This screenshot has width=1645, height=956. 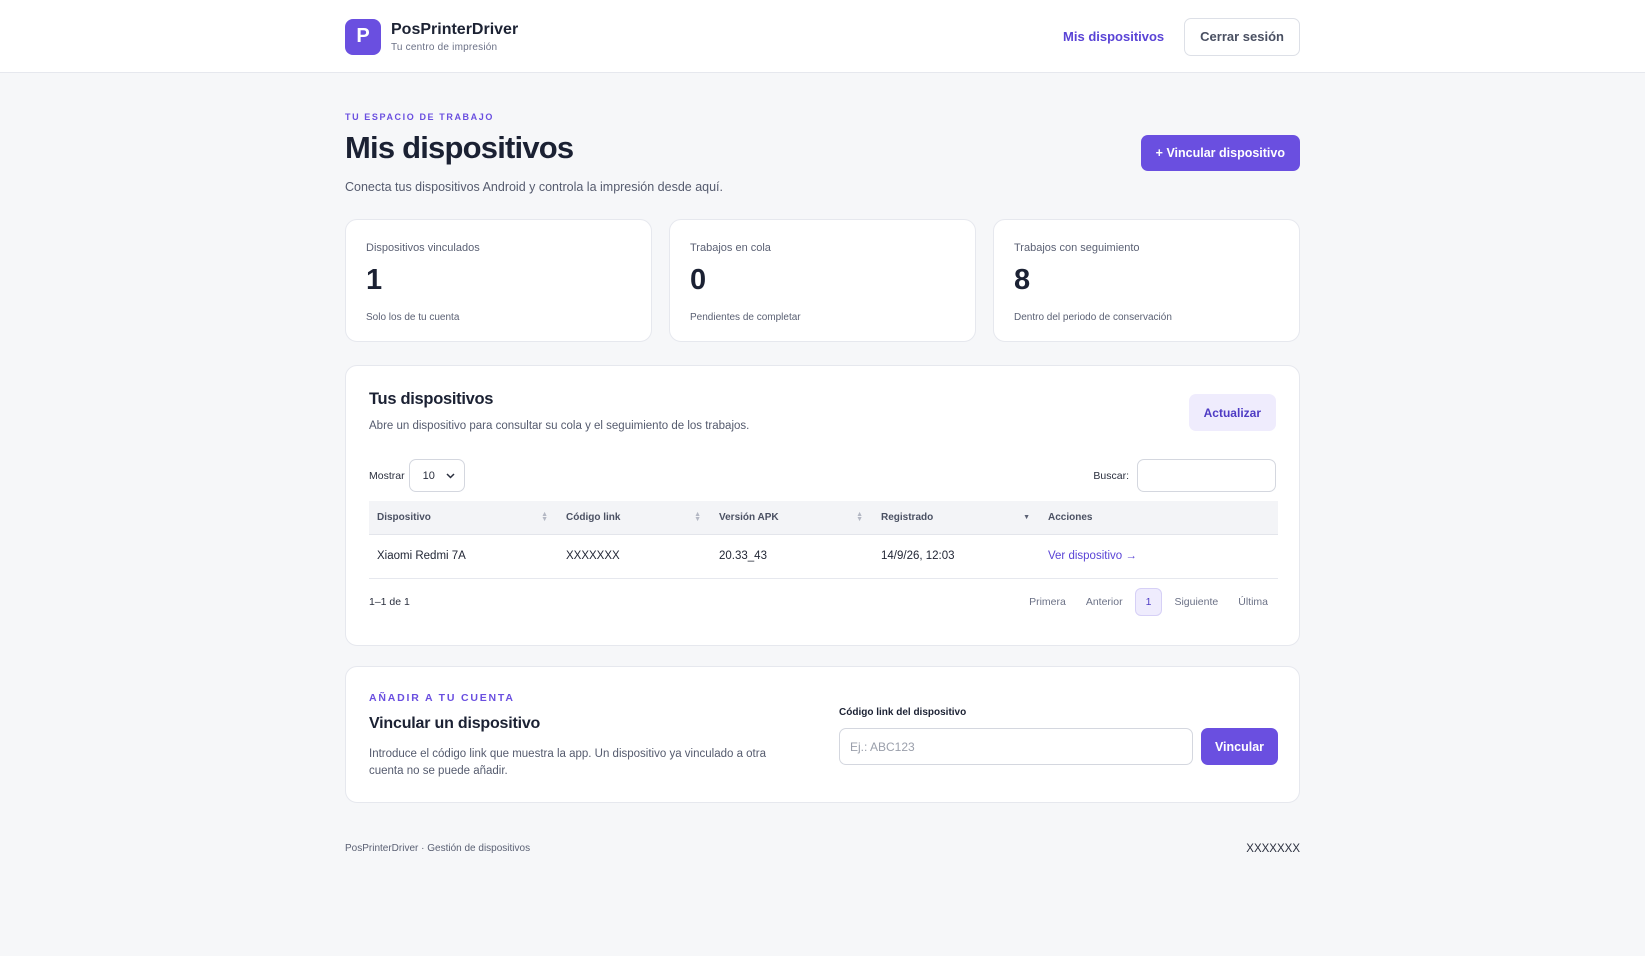 What do you see at coordinates (634, 556) in the screenshot?
I see `cell-link-code: XXXXXXX` at bounding box center [634, 556].